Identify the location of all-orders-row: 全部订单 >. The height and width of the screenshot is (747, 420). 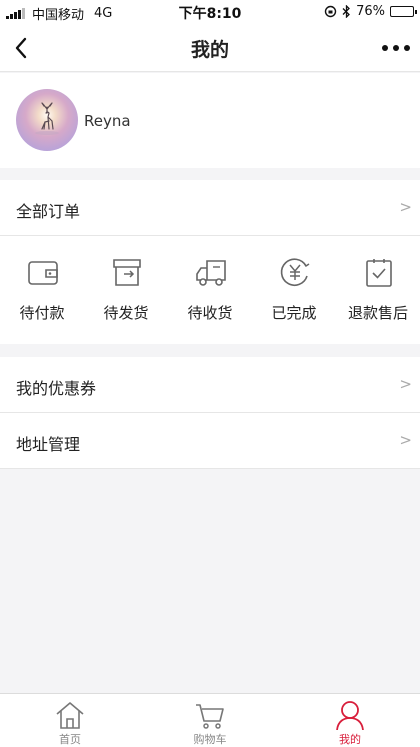
(210, 208).